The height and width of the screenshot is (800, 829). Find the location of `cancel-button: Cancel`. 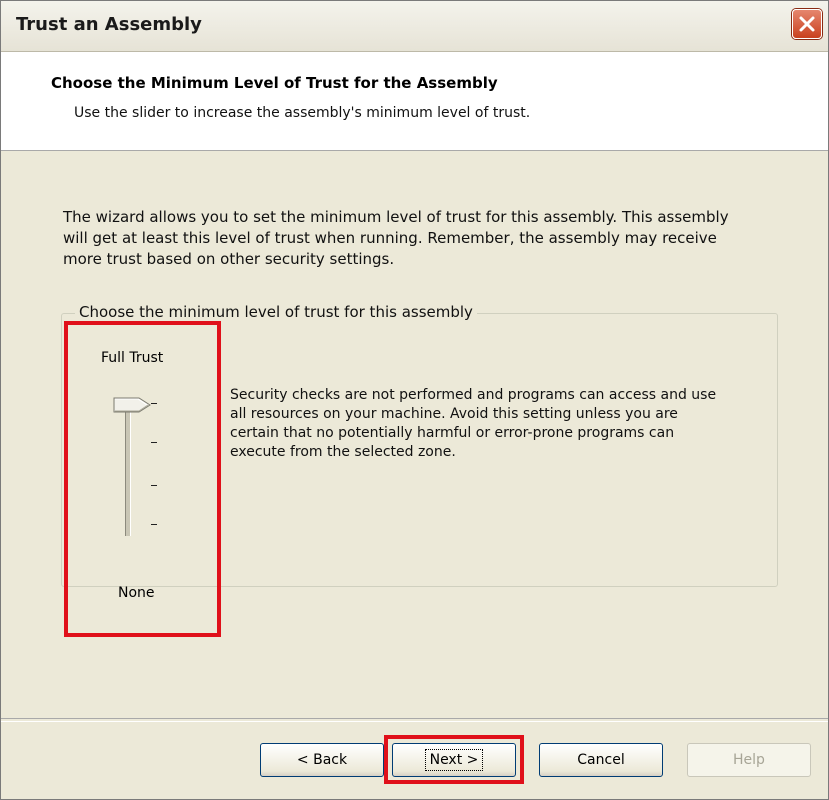

cancel-button: Cancel is located at coordinates (601, 760).